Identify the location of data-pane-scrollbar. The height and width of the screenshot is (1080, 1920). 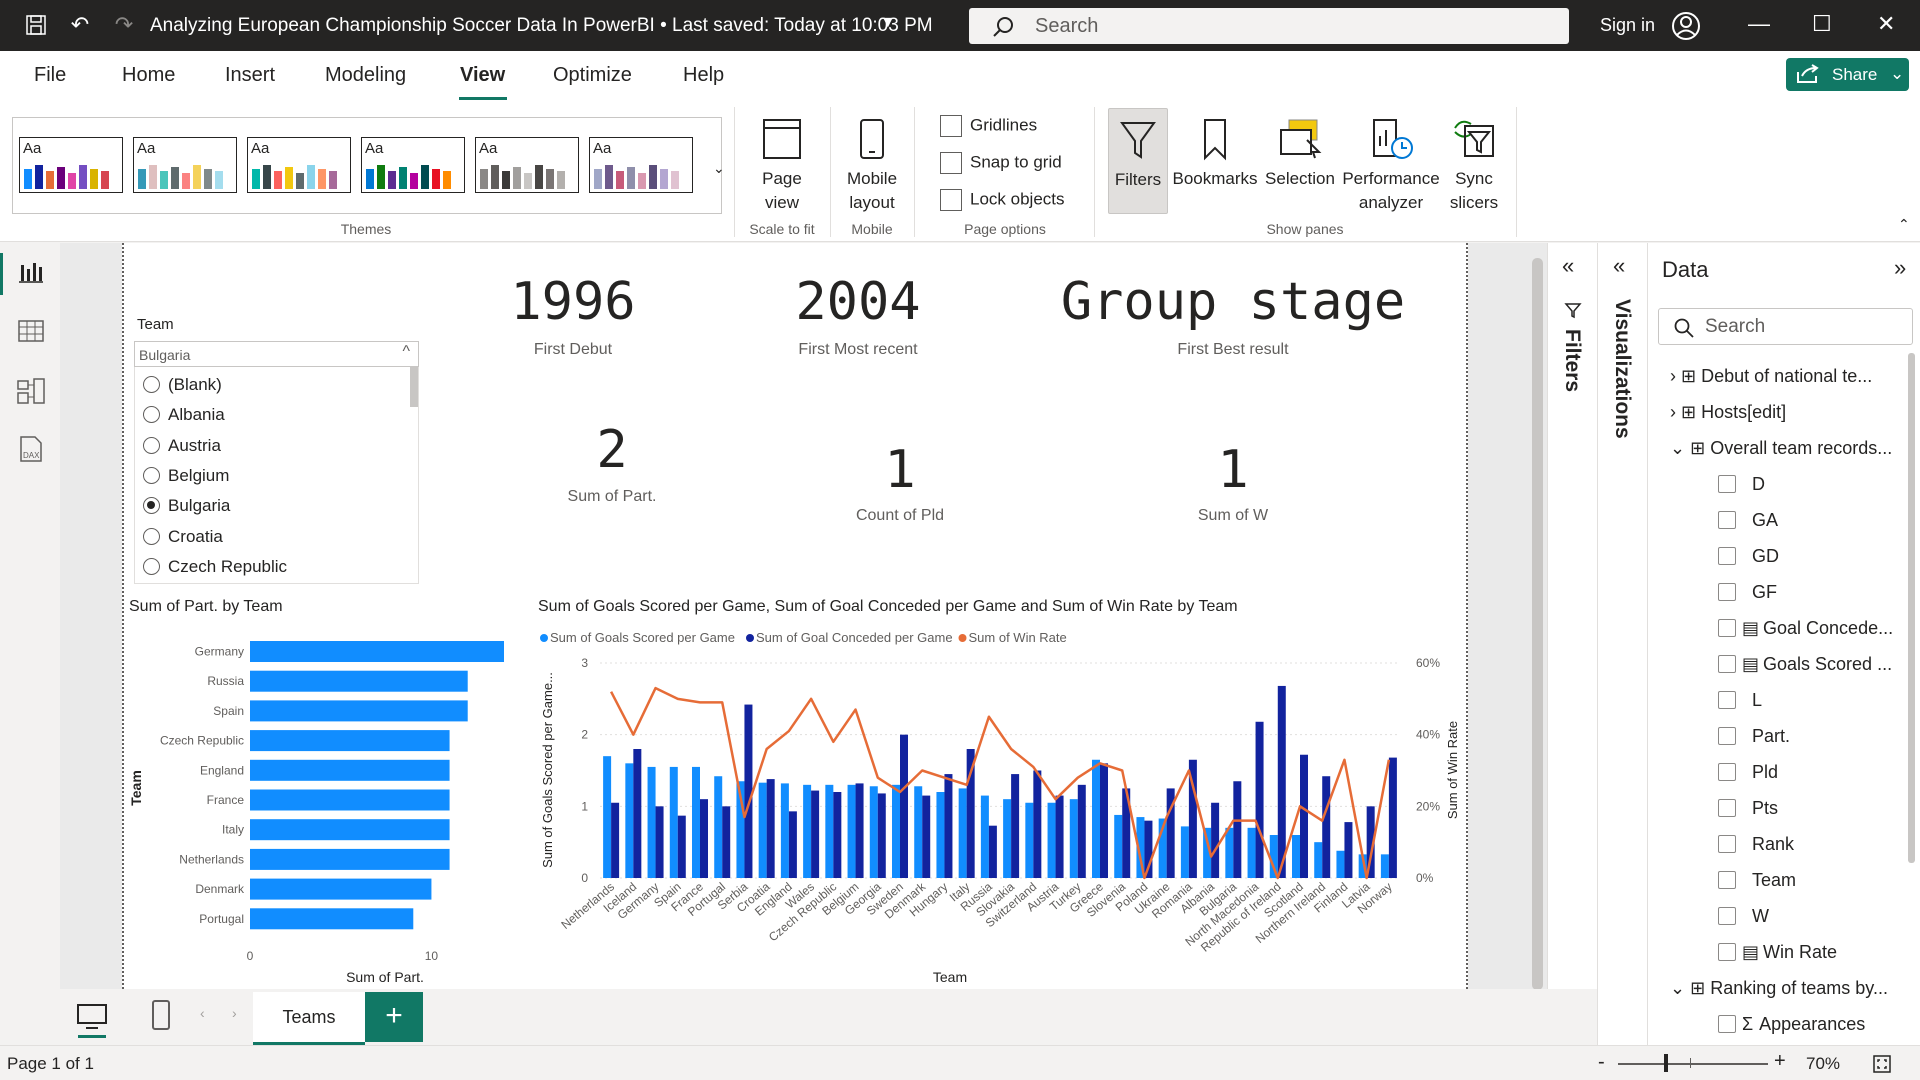
(1911, 608).